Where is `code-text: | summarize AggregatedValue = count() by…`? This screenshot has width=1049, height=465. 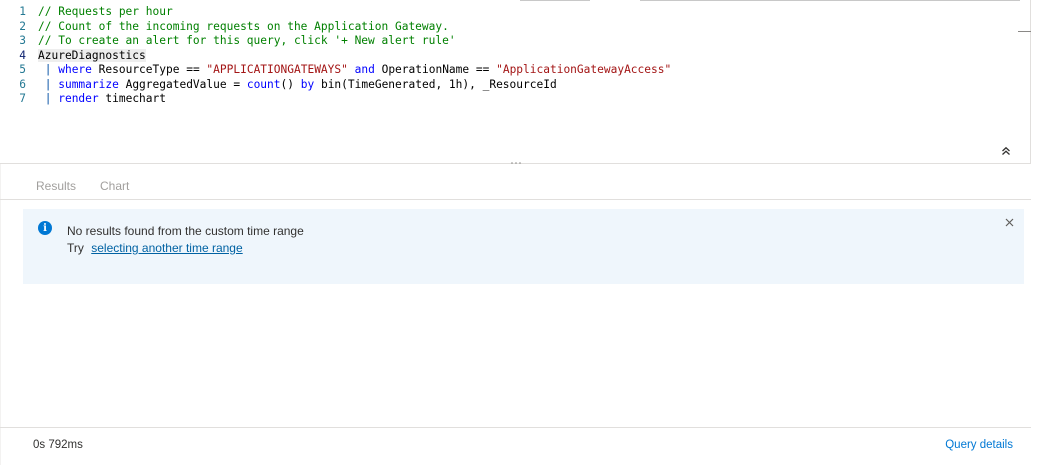
code-text: | summarize AggregatedValue = count() by… is located at coordinates (297, 85).